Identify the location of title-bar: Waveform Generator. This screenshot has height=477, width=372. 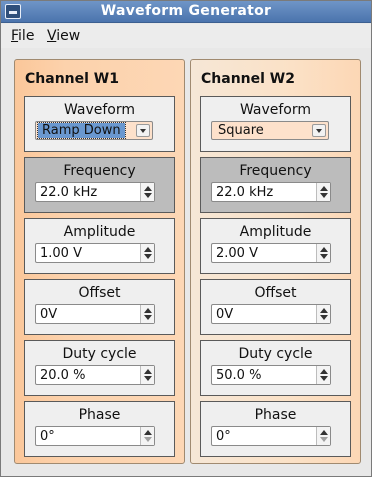
(186, 12).